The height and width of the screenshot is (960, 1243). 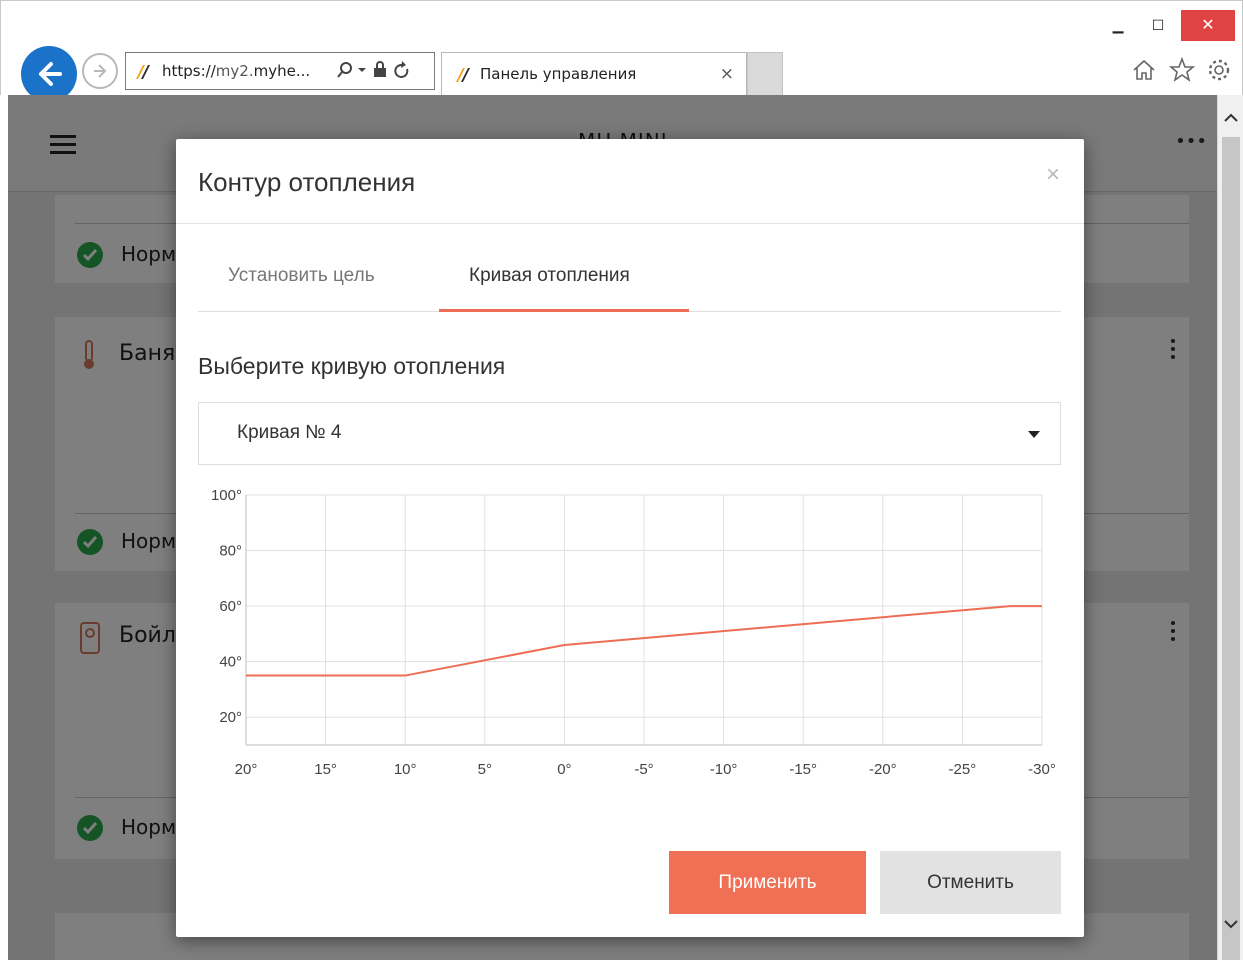 I want to click on forward-button, so click(x=100, y=71).